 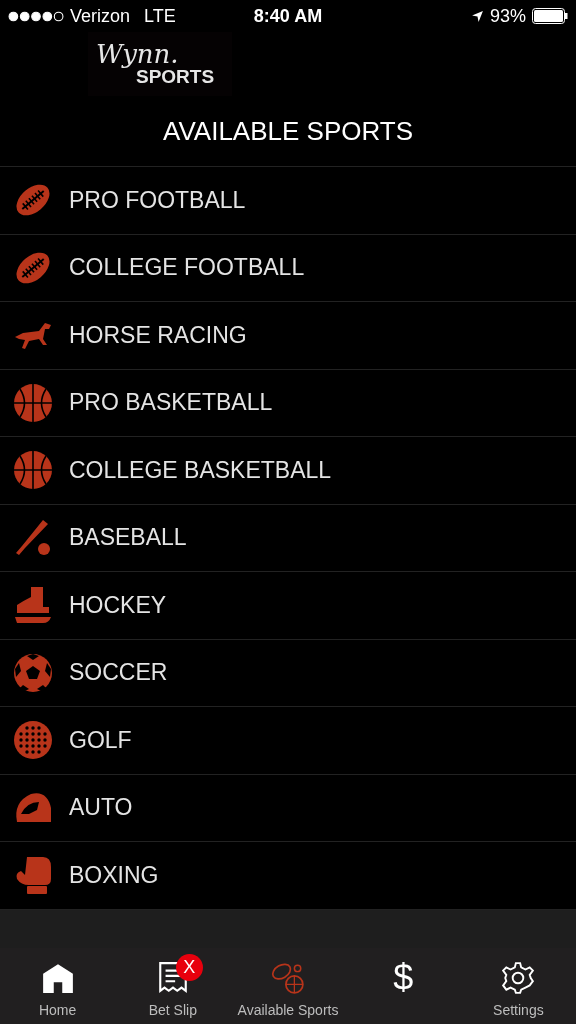 What do you see at coordinates (100, 16) in the screenshot?
I see `carrier-name: Verizon` at bounding box center [100, 16].